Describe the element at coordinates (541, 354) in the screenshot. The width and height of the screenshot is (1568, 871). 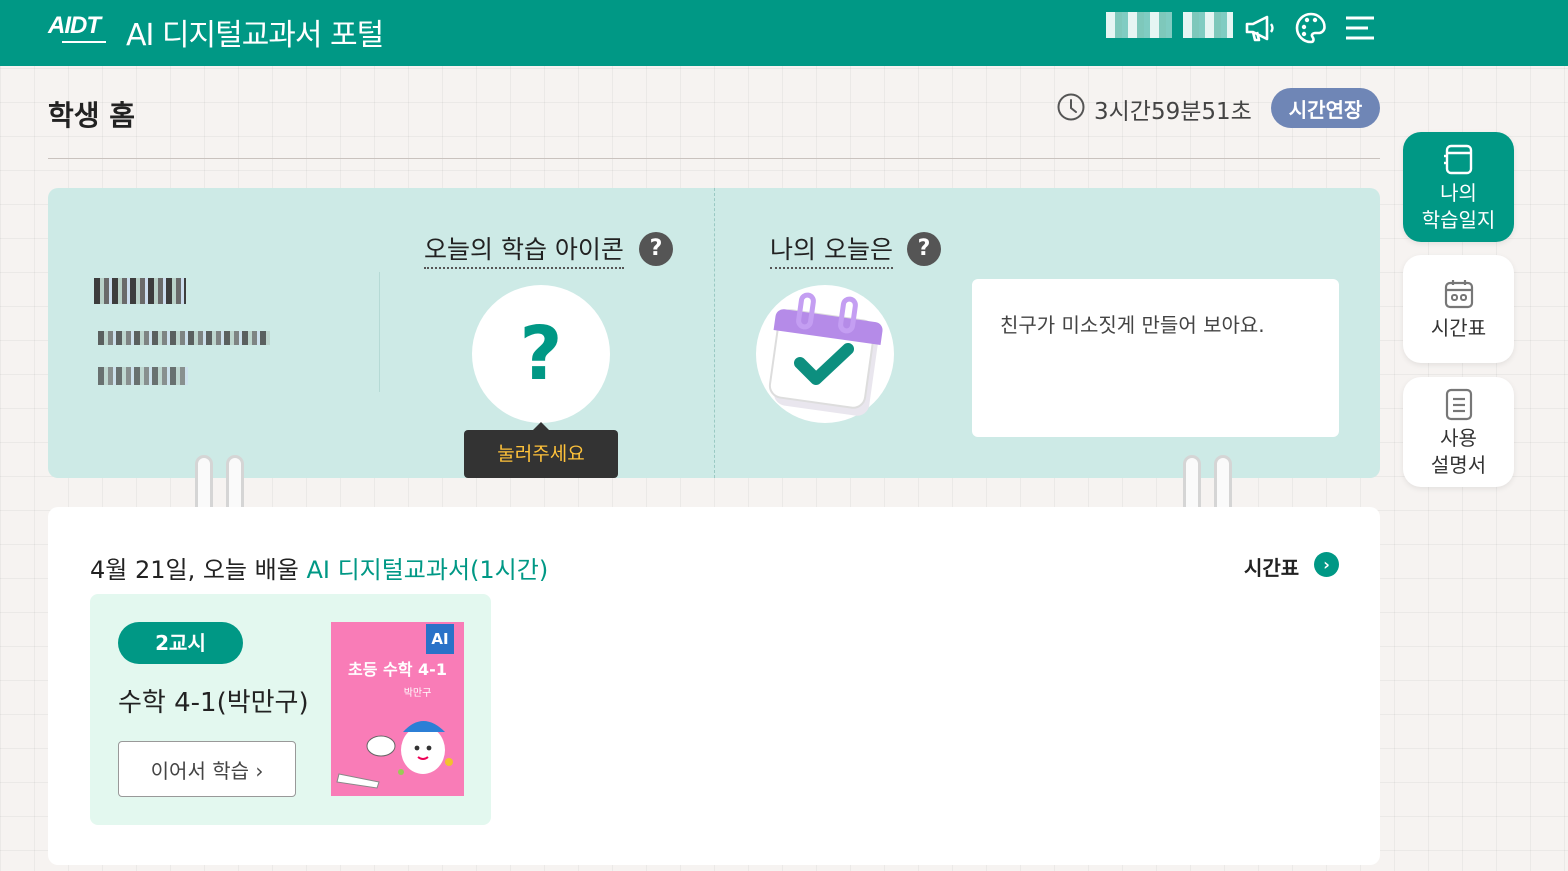
I see `learning-icon-button: ?` at that location.